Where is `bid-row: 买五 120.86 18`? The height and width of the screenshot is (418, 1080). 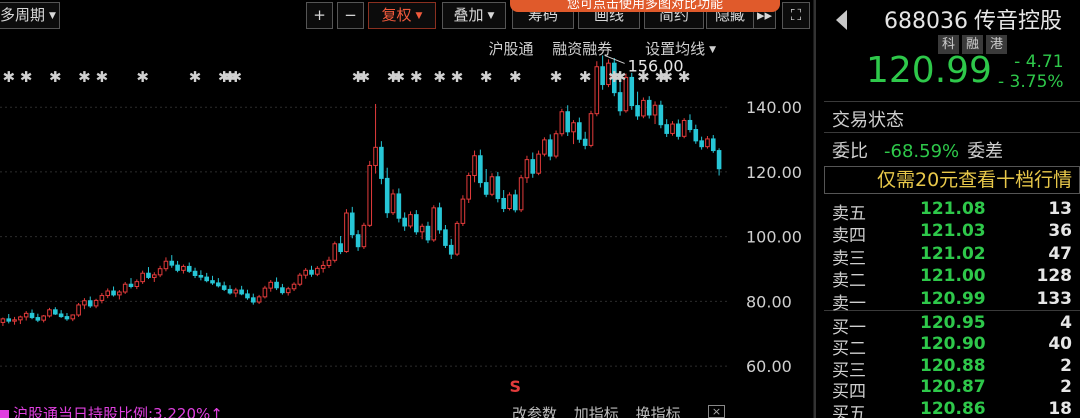 bid-row: 买五 120.86 18 is located at coordinates (952, 408).